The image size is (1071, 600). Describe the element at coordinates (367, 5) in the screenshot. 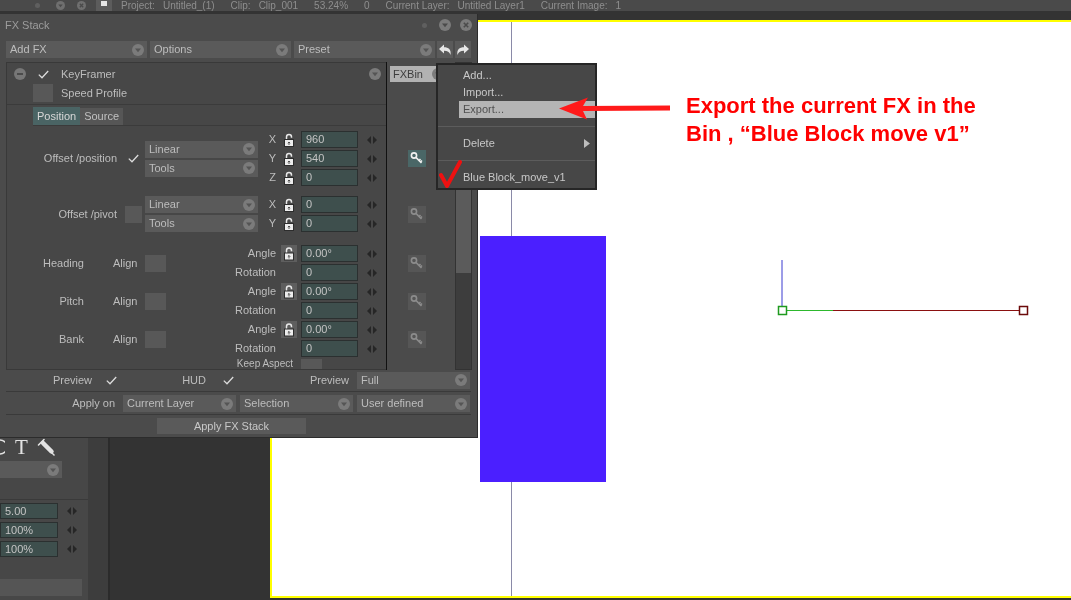

I see `info-value: 0` at that location.